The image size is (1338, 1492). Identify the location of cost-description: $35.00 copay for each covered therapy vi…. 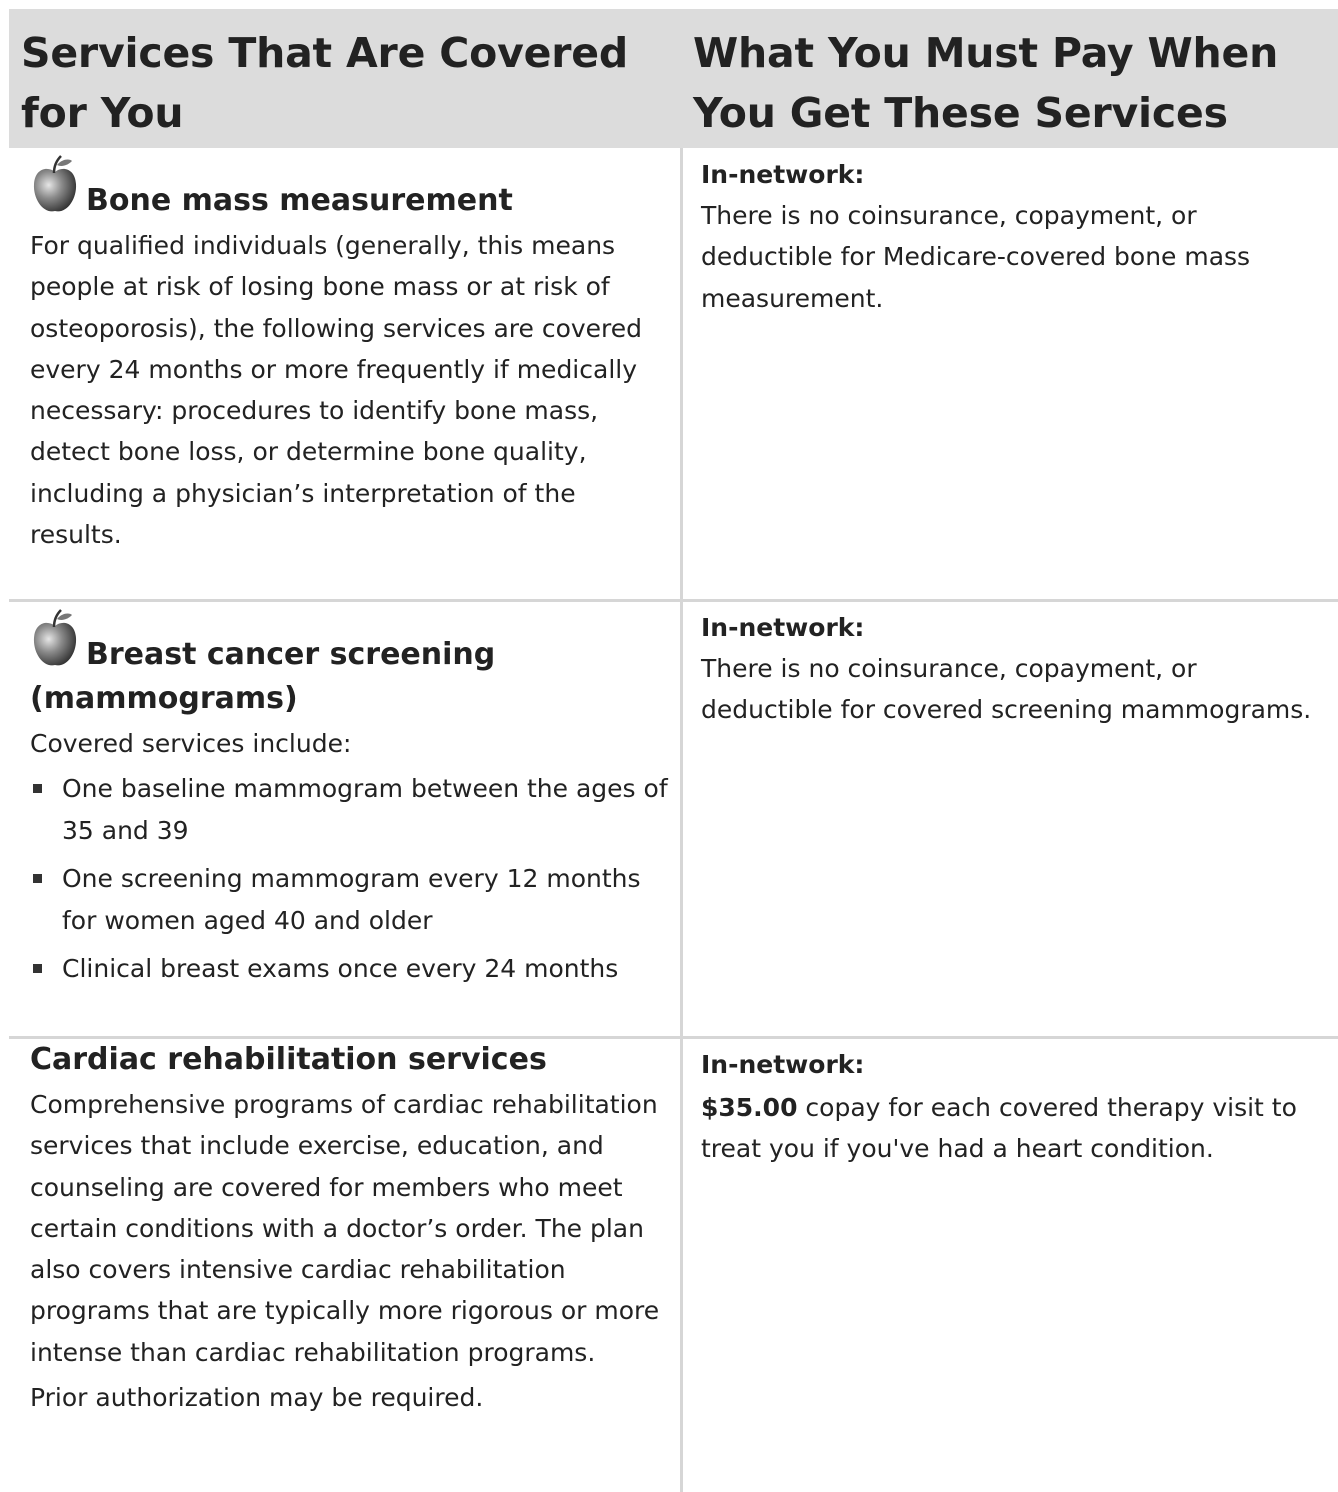
(999, 1128).